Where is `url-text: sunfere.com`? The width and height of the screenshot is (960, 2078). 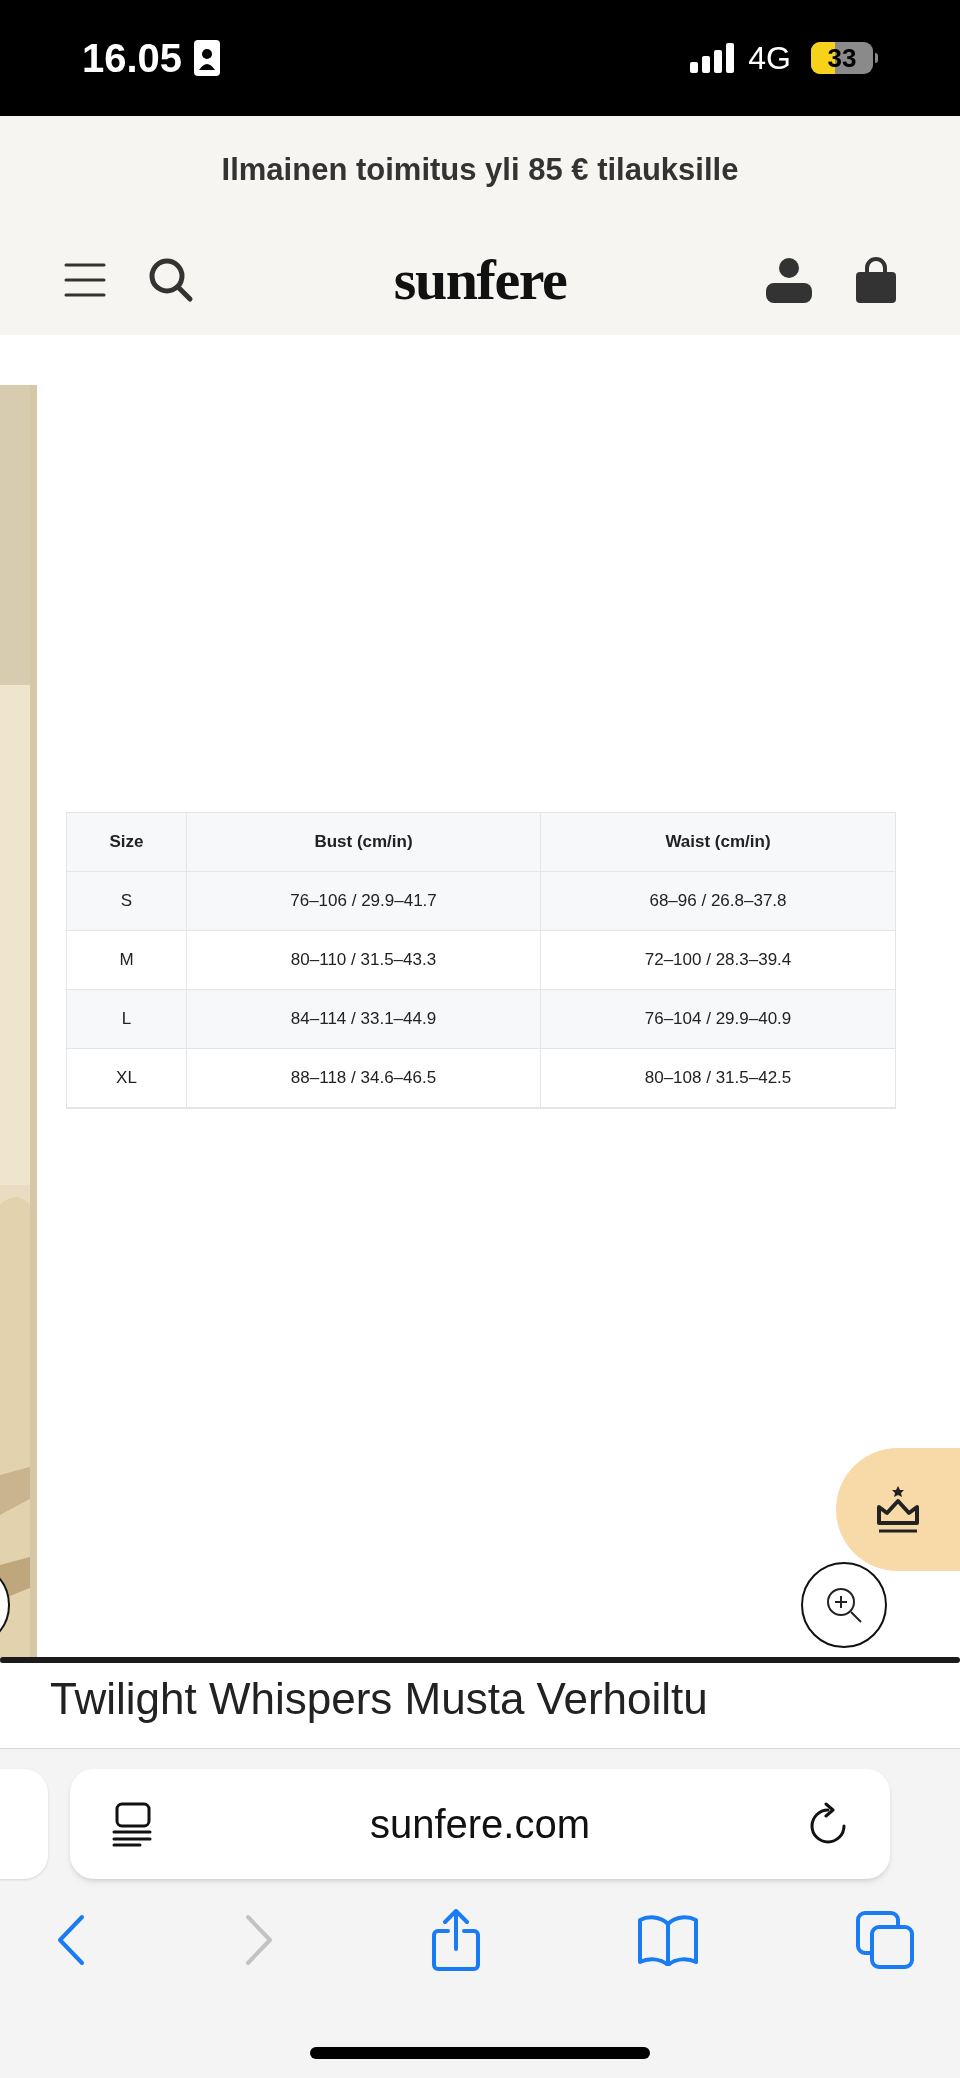
url-text: sunfere.com is located at coordinates (480, 1824).